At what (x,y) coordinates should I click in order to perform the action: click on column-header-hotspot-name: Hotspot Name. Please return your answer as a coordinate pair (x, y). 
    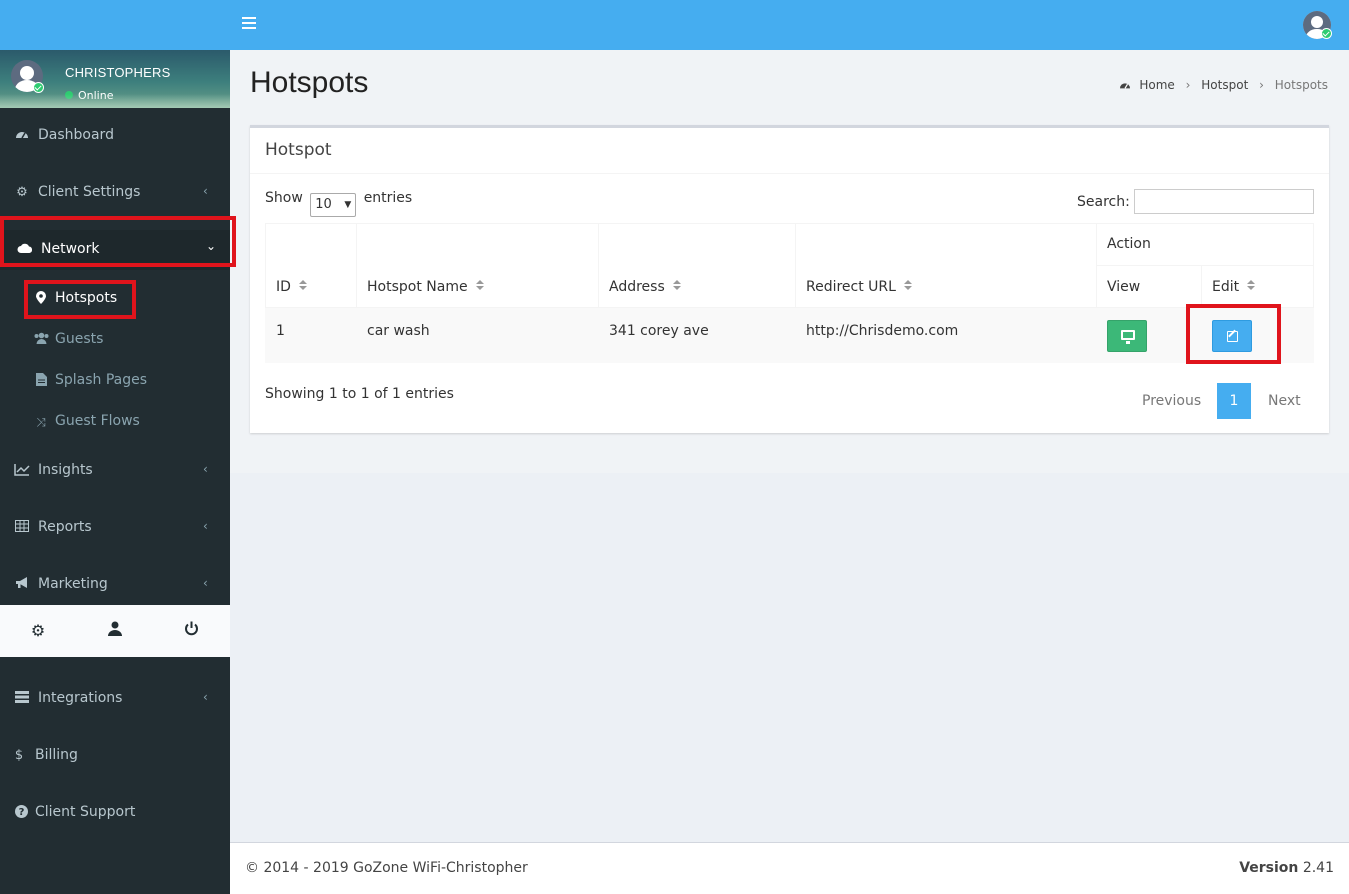
    Looking at the image, I should click on (425, 287).